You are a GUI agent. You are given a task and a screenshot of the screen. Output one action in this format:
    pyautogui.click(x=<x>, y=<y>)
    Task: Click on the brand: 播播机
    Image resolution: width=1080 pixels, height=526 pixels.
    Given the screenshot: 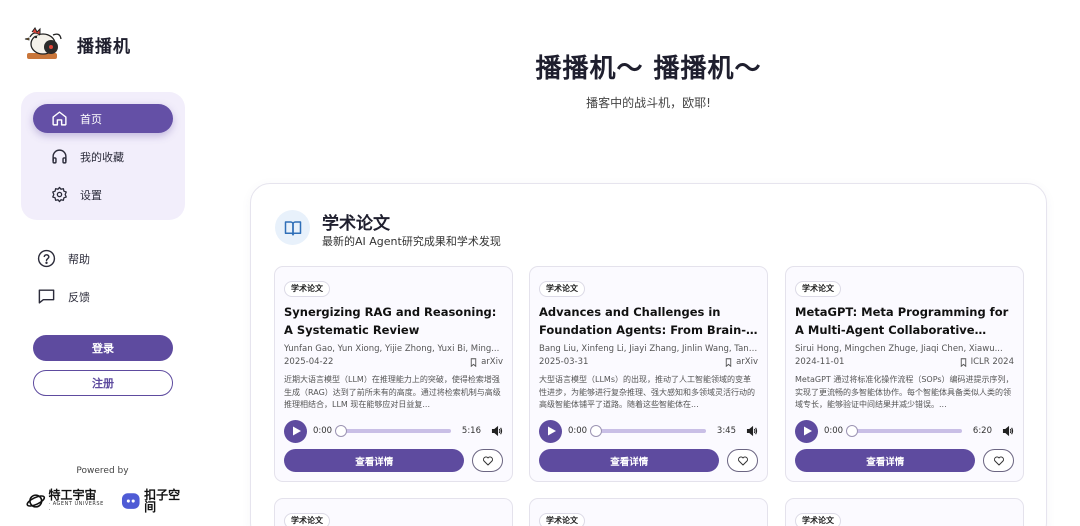 What is the action you would take?
    pyautogui.click(x=77, y=44)
    